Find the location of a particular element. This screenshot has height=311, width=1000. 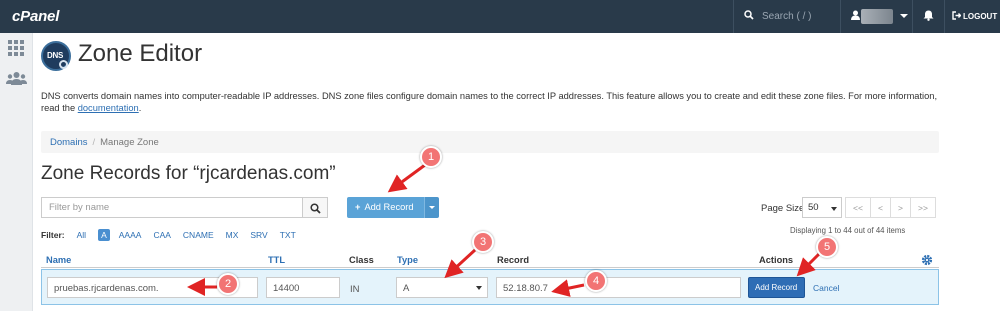

page-size-label: Page Size is located at coordinates (783, 208).